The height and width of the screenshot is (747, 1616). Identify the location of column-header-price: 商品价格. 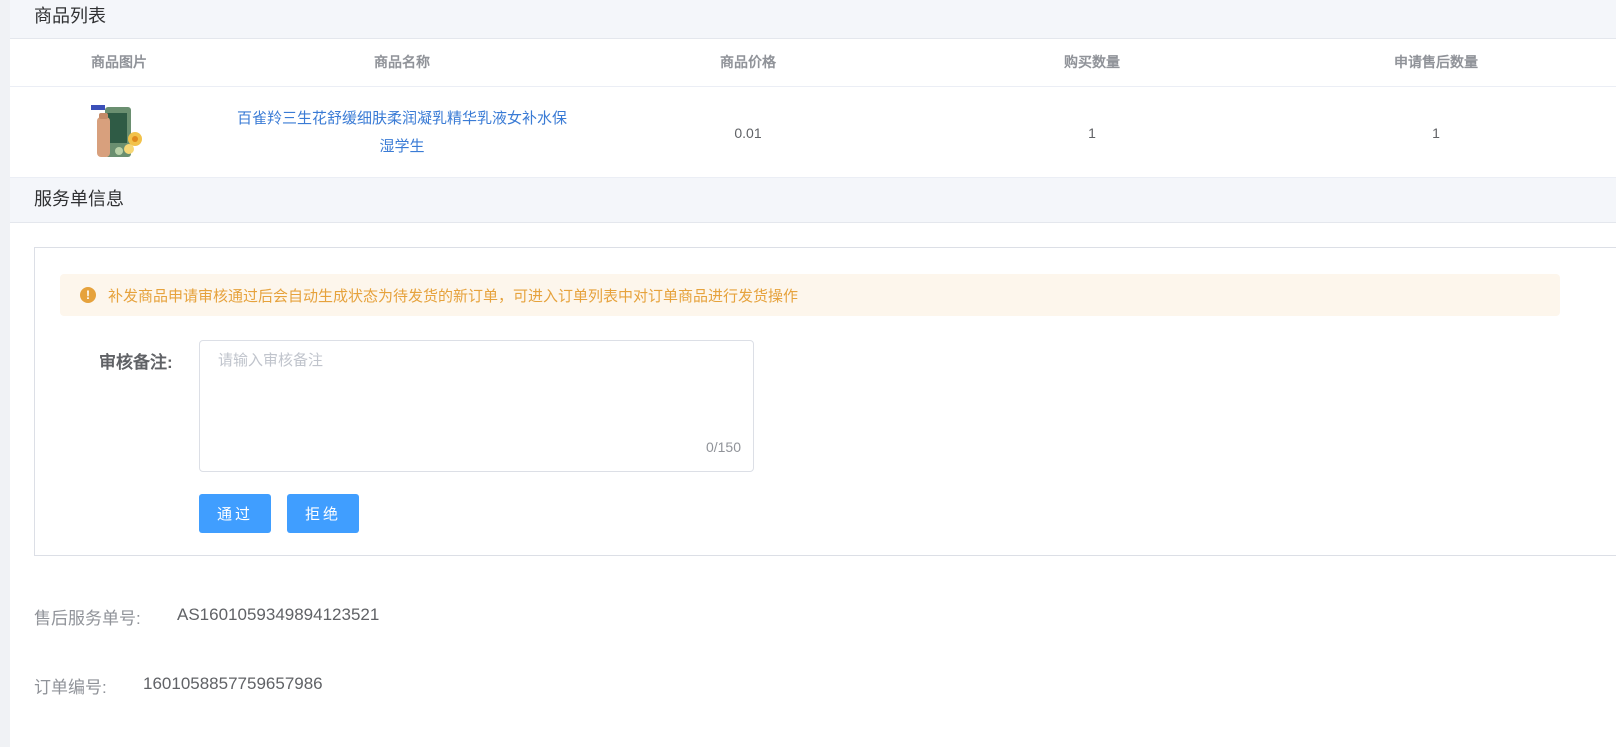
(748, 62).